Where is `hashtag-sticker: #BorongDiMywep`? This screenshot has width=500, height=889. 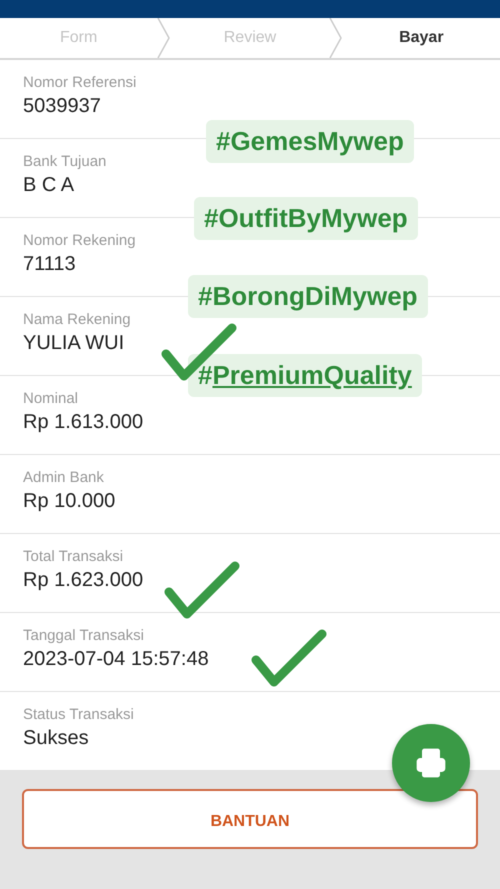
hashtag-sticker: #BorongDiMywep is located at coordinates (308, 296).